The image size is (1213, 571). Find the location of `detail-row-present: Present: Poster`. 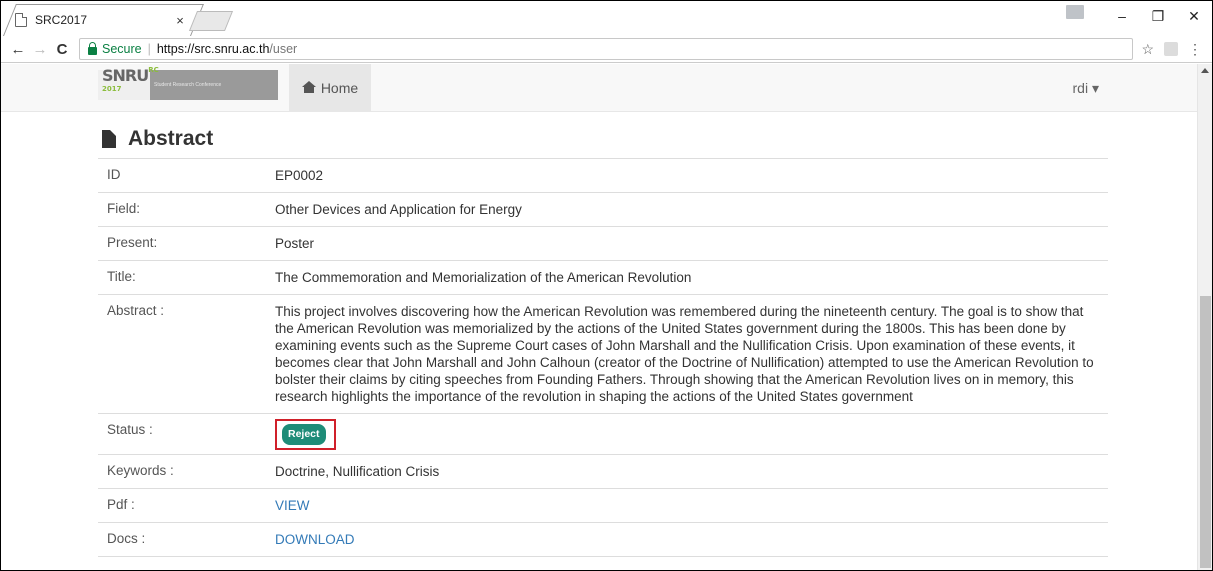

detail-row-present: Present: Poster is located at coordinates (603, 244).